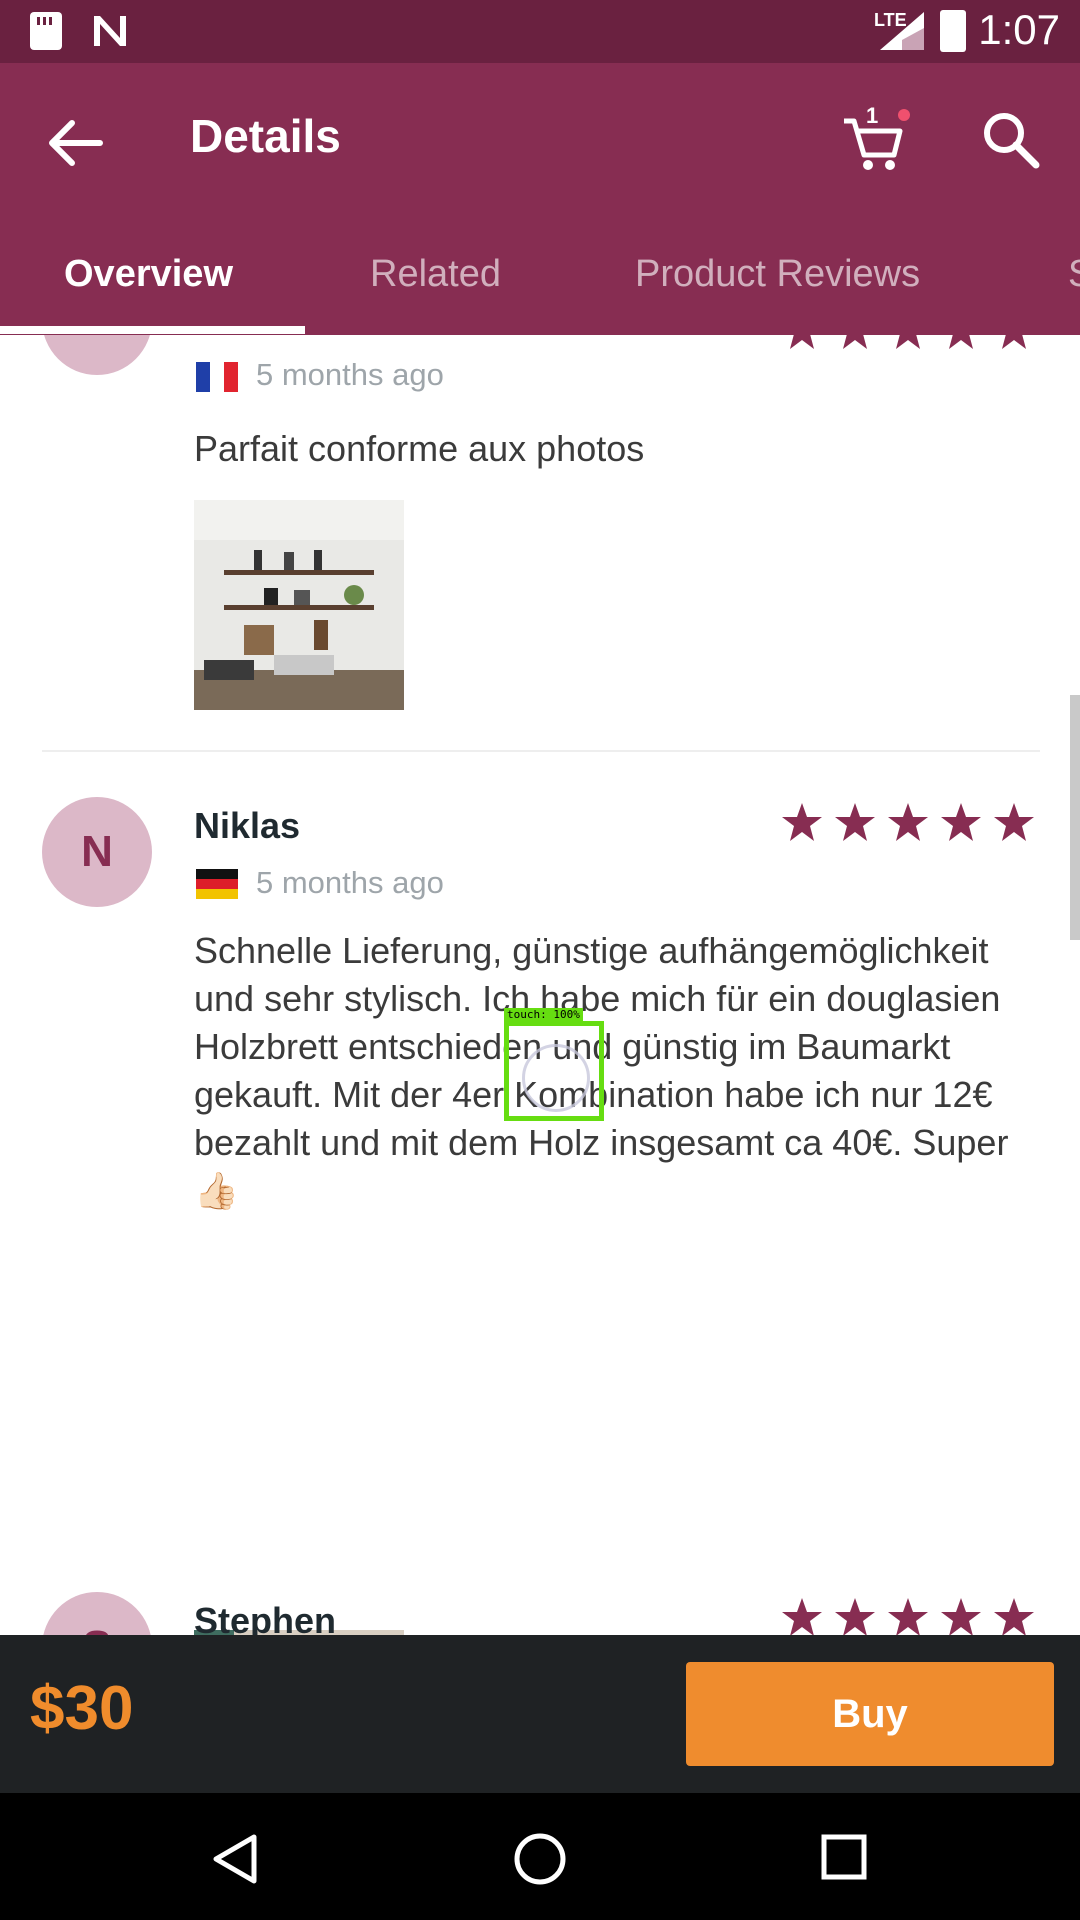 The image size is (1080, 1920). I want to click on n-logo-icon, so click(110, 31).